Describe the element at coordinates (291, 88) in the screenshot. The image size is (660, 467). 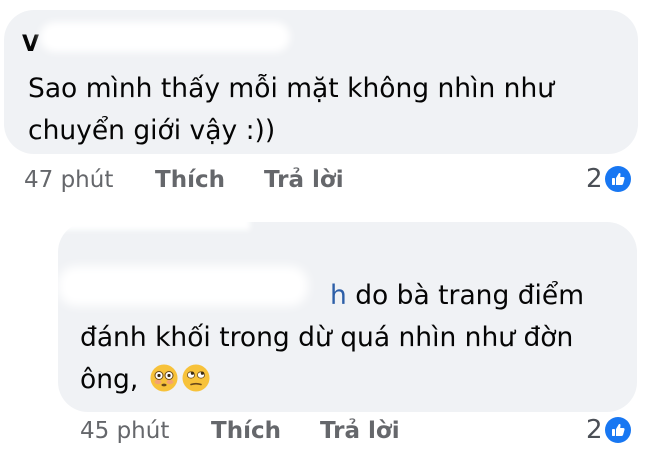
I see `comment-text-line: Sao mình thấy mỗi mặt không nhìn như` at that location.